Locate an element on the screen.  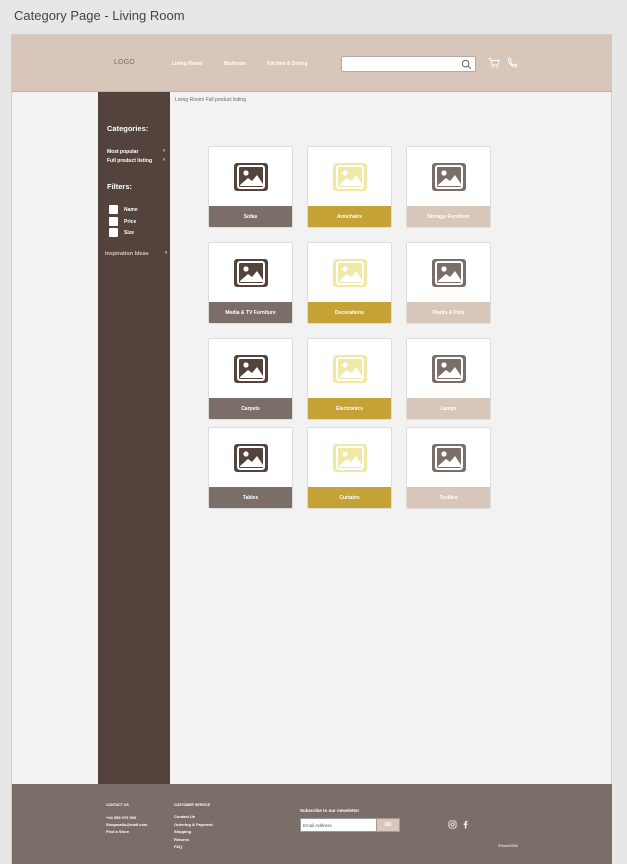
footer-link-shipping: Shipping is located at coordinates (182, 831).